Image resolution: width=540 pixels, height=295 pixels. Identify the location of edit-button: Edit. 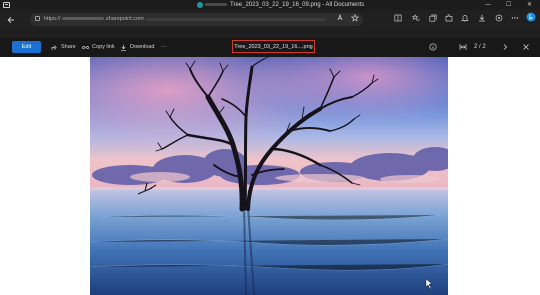
(26, 47).